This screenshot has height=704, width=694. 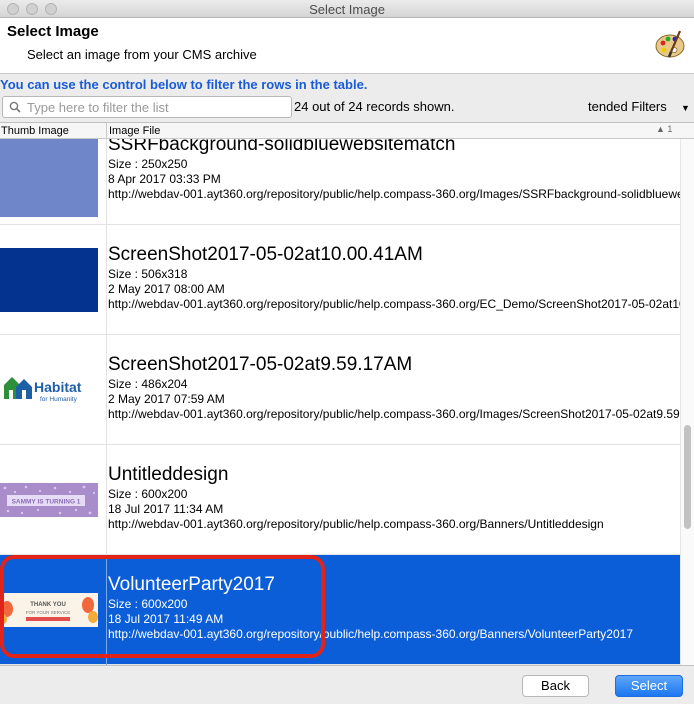 What do you see at coordinates (49, 178) in the screenshot?
I see `thumbnail-solid-blue` at bounding box center [49, 178].